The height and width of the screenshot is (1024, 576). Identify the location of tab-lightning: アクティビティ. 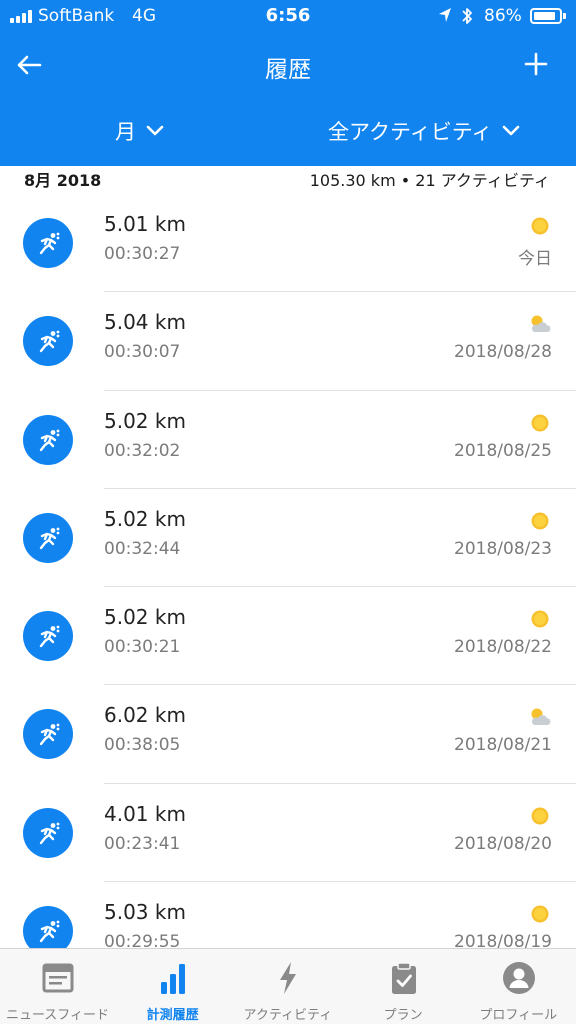
(287, 986).